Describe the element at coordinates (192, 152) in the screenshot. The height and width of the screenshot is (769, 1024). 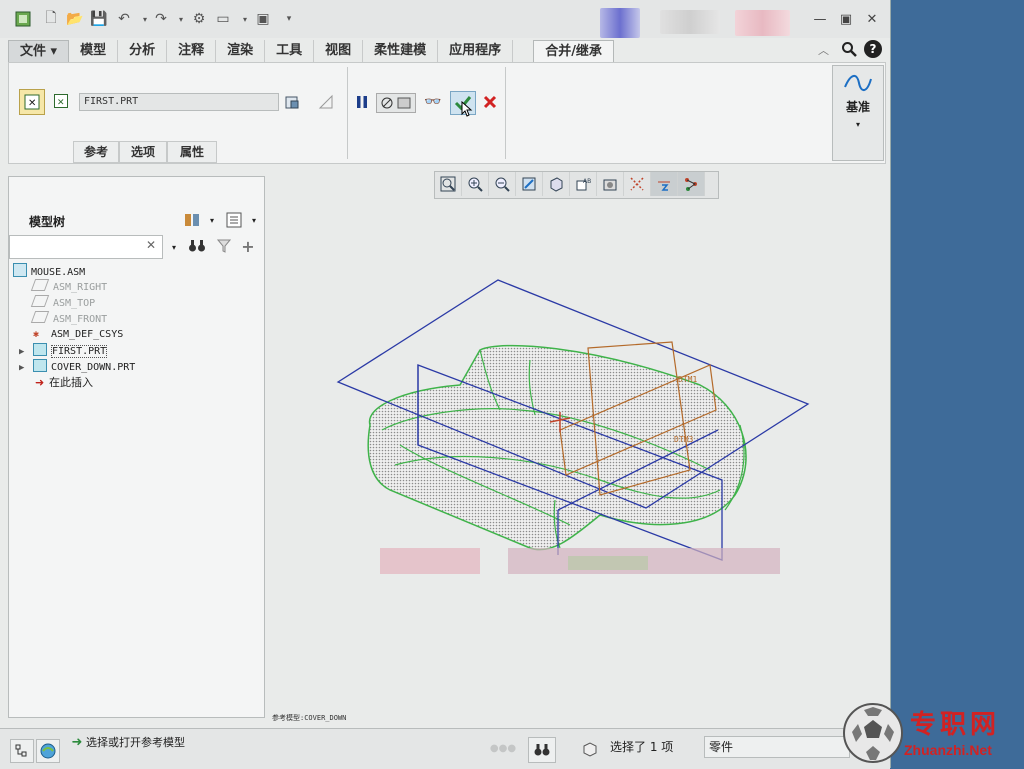
I see `subtab-properties: 属性` at that location.